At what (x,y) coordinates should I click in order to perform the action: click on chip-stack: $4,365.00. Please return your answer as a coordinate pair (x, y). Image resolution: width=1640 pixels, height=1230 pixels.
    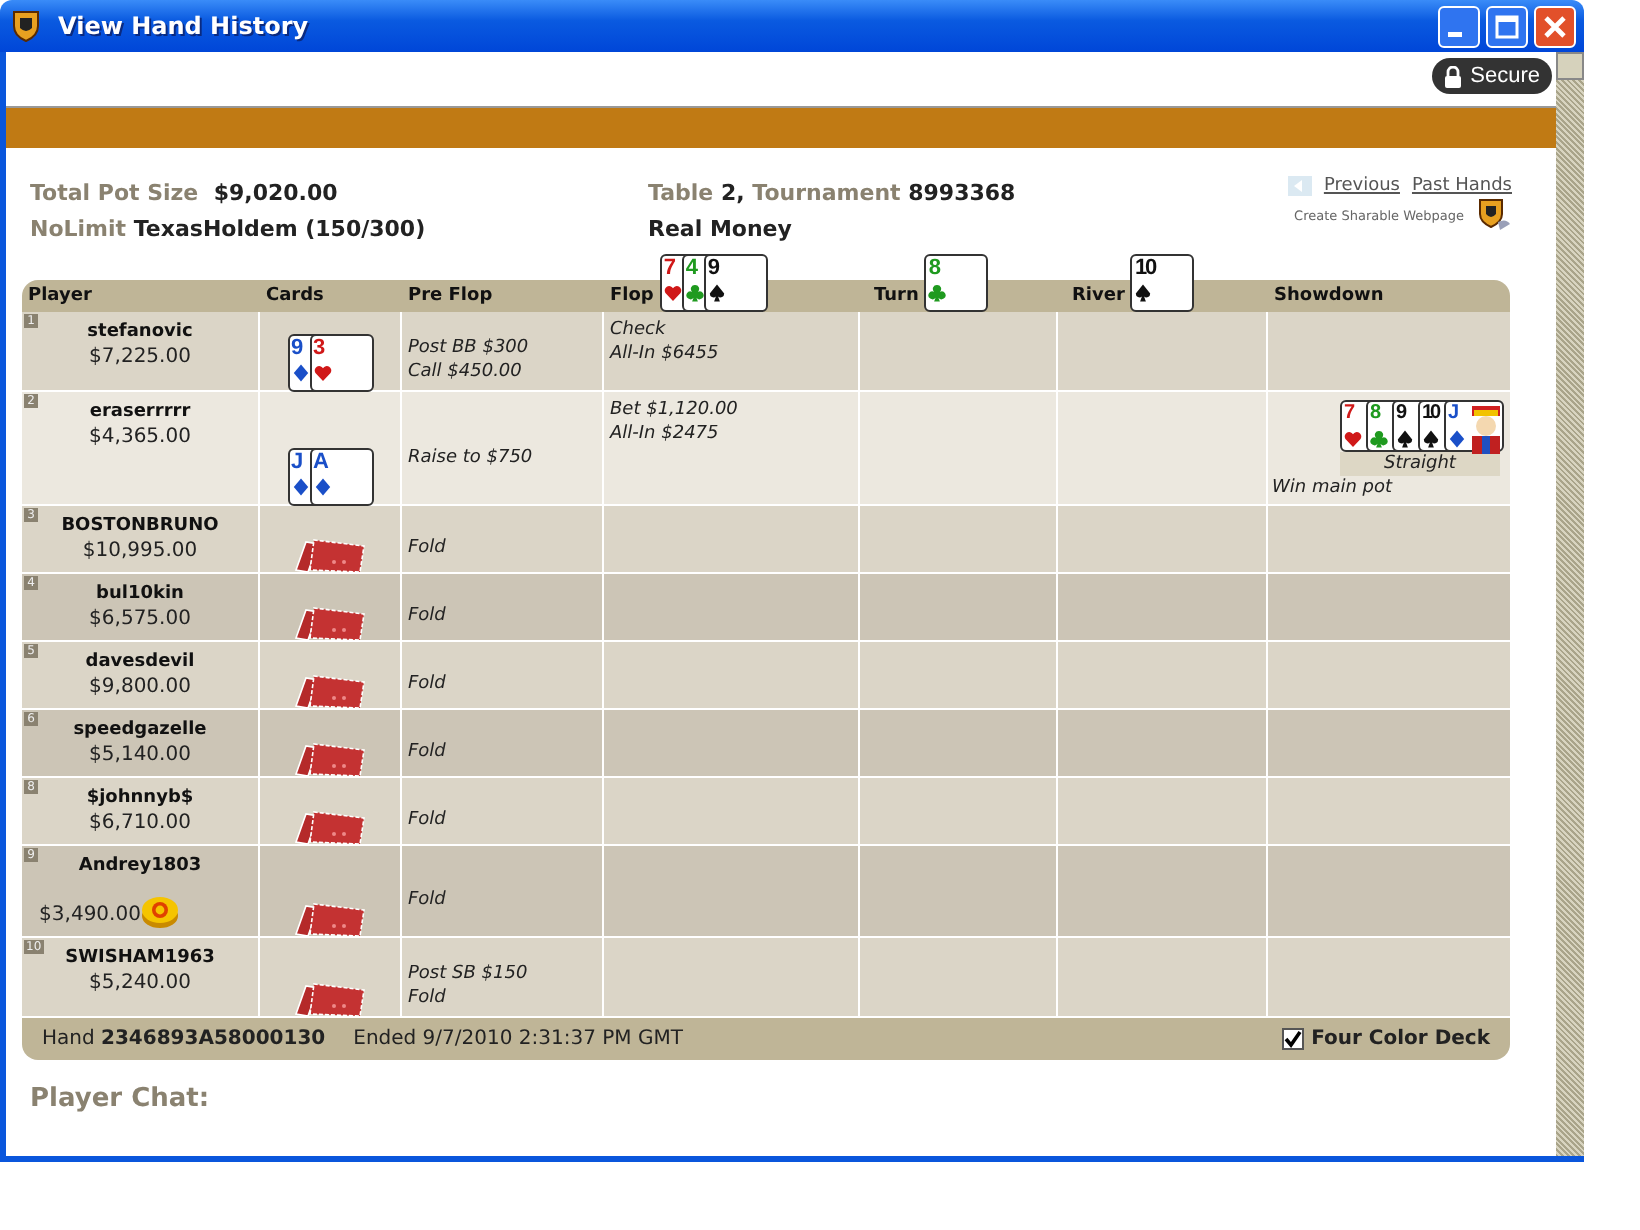
    Looking at the image, I should click on (140, 438).